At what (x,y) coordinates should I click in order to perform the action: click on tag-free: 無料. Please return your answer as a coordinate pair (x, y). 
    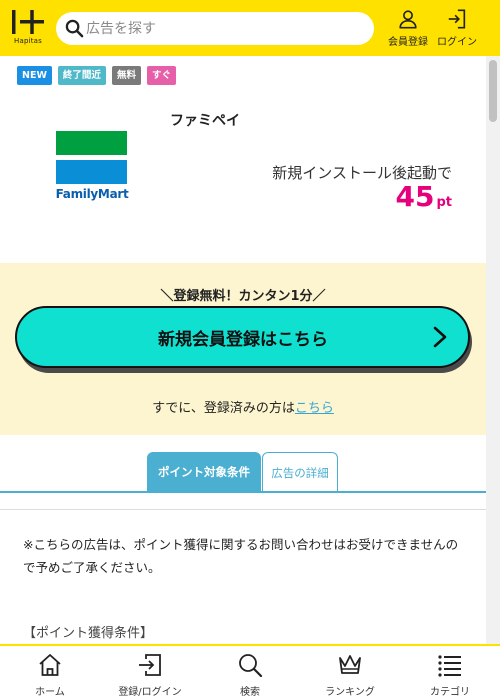
    Looking at the image, I should click on (126, 75).